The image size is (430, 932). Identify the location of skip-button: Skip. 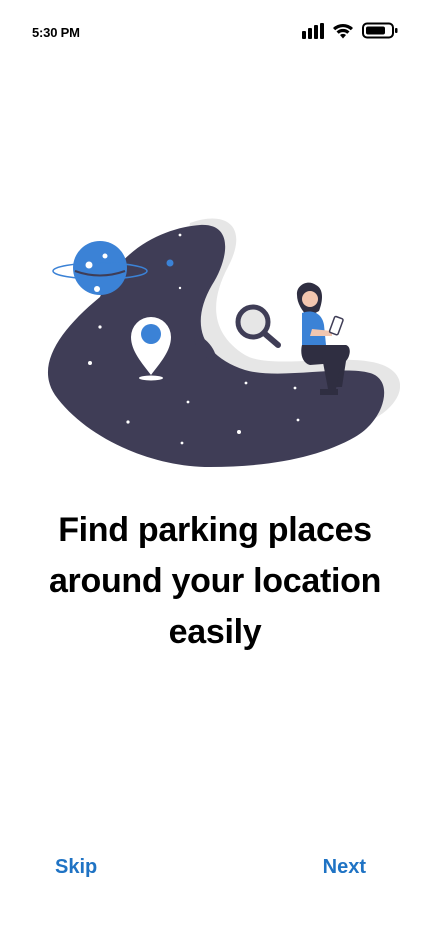
(76, 867).